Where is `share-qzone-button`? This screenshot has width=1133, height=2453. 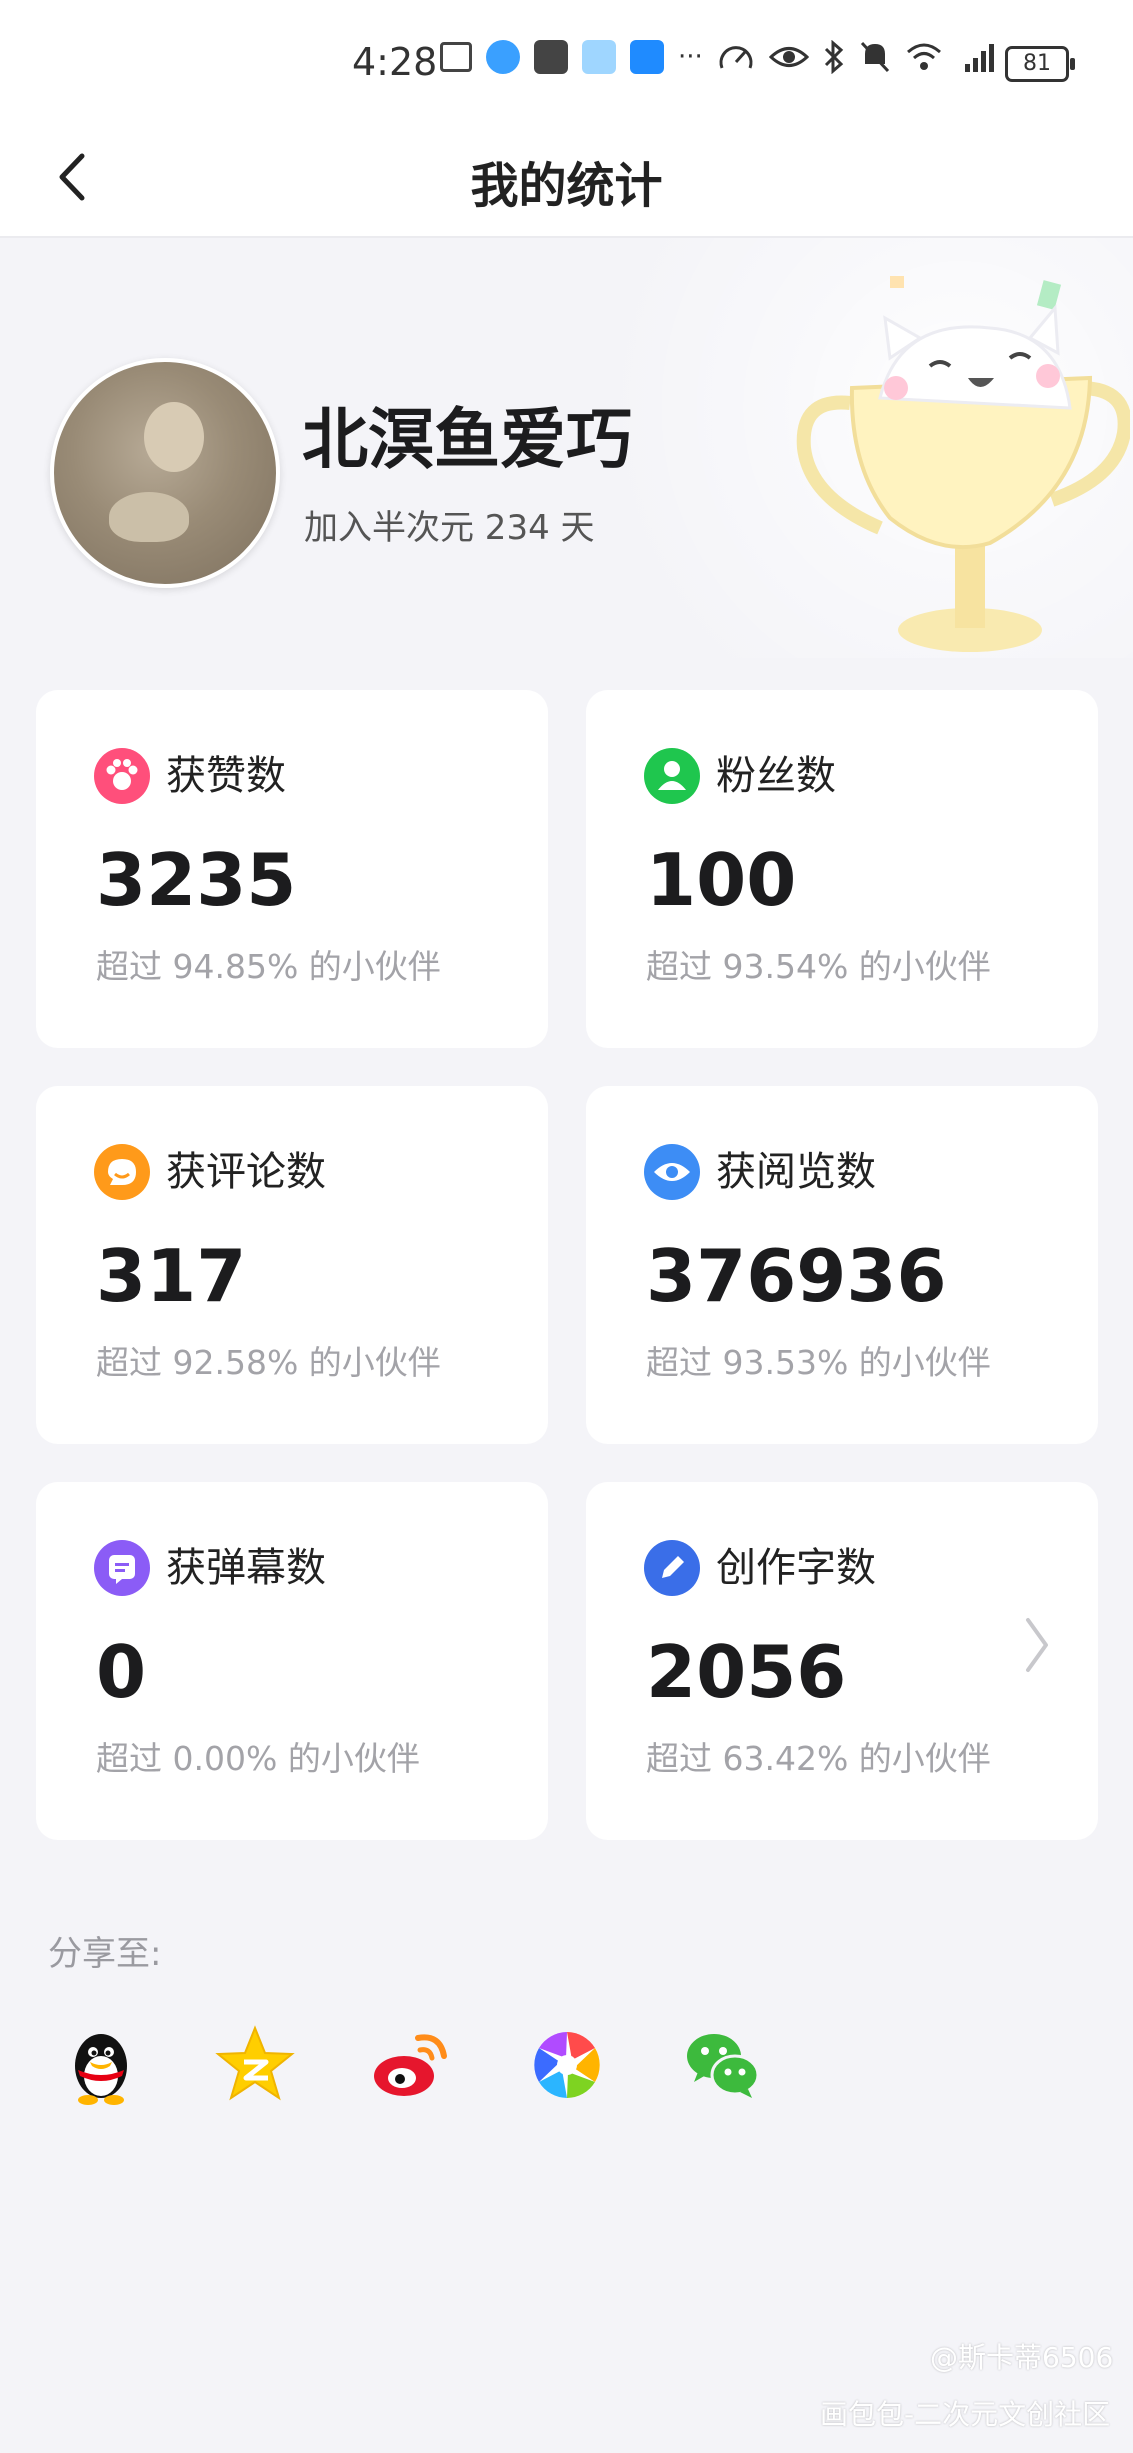
share-qzone-button is located at coordinates (255, 2065).